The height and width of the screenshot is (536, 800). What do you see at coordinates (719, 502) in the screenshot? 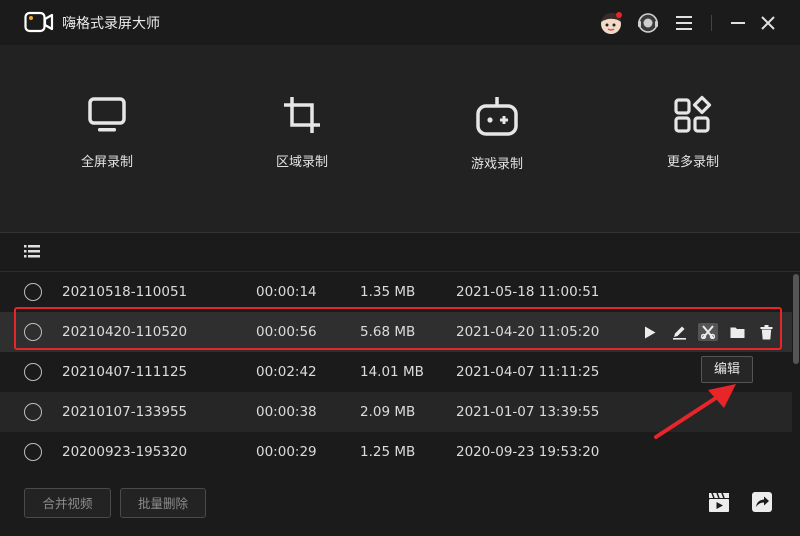
I see `video-clapper-icon` at bounding box center [719, 502].